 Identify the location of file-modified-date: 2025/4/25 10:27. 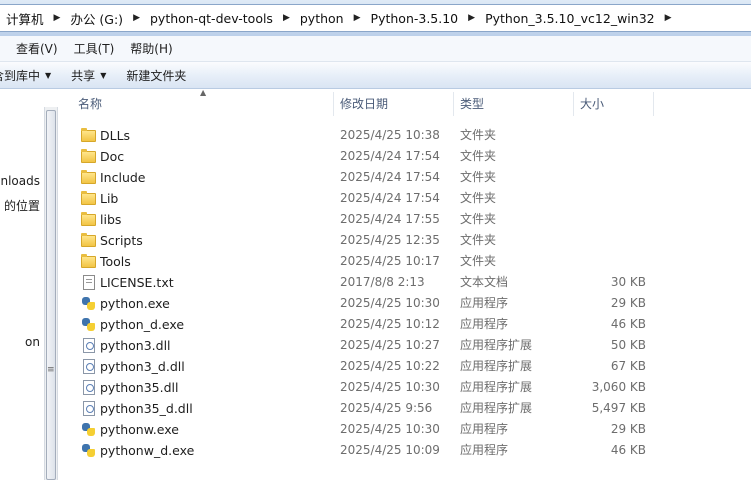
(390, 345).